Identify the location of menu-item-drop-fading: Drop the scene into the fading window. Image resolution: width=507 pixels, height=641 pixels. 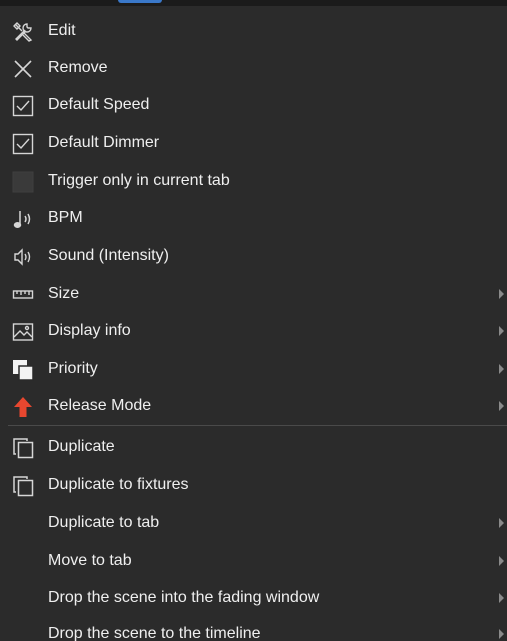
(253, 598).